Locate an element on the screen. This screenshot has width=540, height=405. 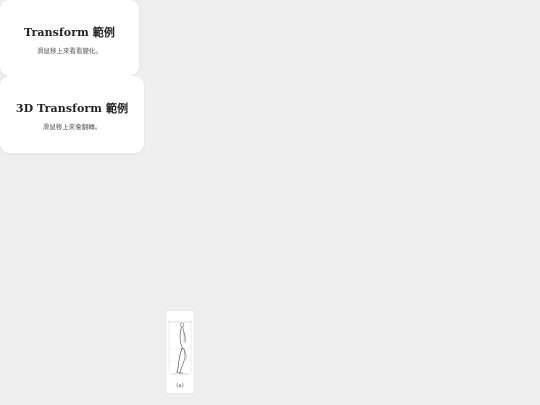
3d-transform-card-title: 3D Transform 範例 is located at coordinates (72, 108).